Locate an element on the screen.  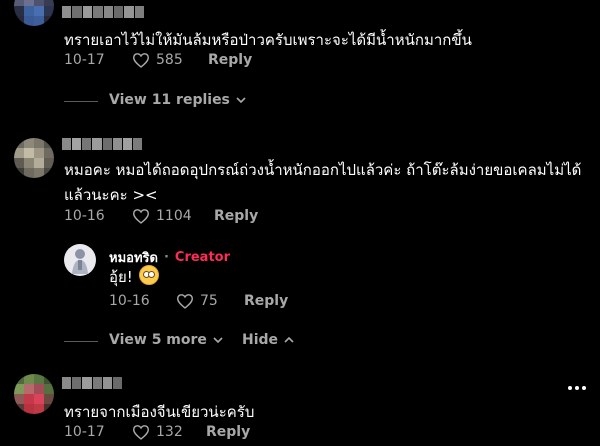
view-replies-label: View 11 replies is located at coordinates (169, 100).